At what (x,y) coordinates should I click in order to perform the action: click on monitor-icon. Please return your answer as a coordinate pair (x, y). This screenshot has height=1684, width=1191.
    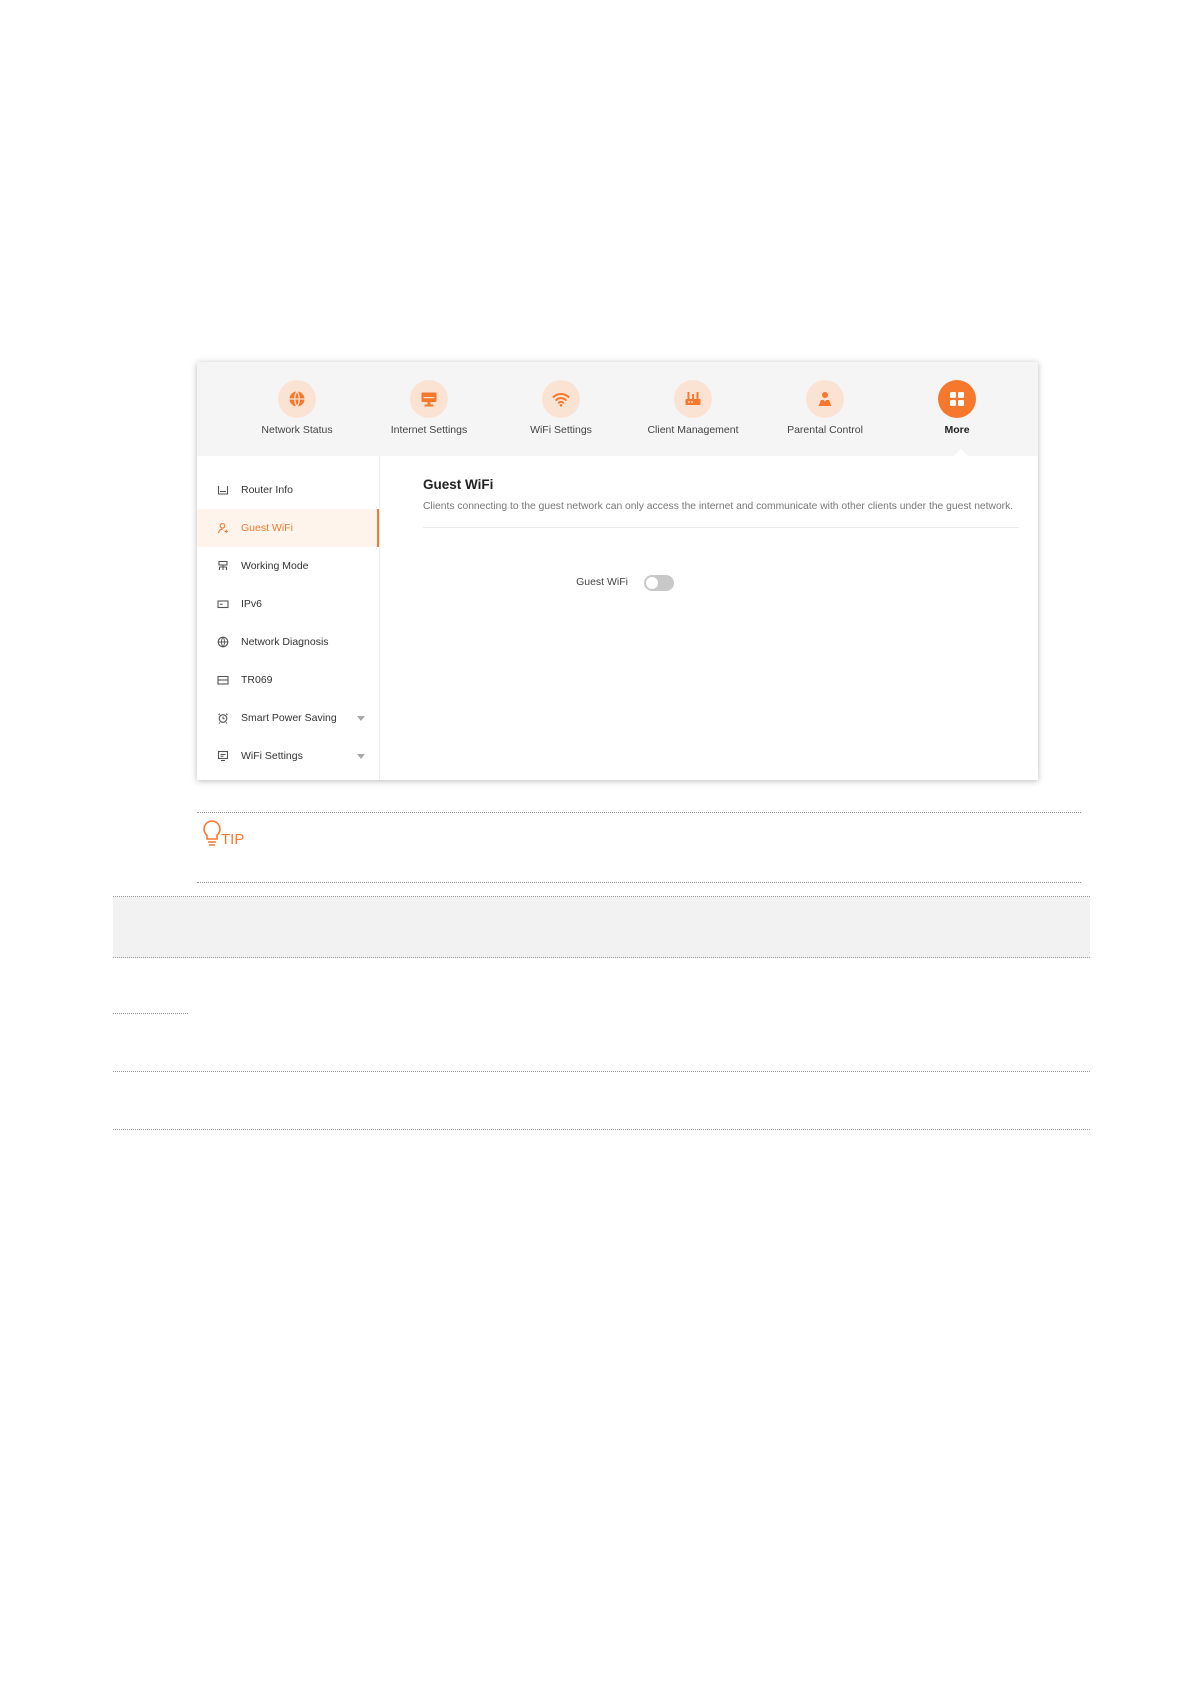
    Looking at the image, I should click on (429, 399).